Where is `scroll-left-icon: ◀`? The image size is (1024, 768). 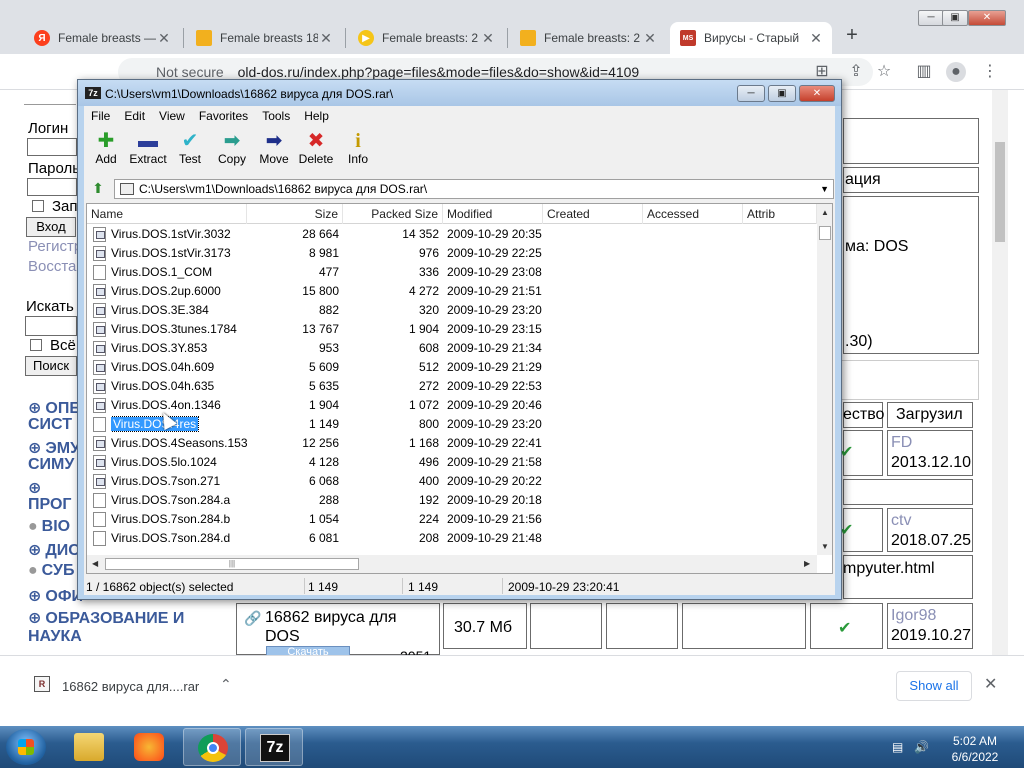
scroll-left-icon: ◀ is located at coordinates (95, 563).